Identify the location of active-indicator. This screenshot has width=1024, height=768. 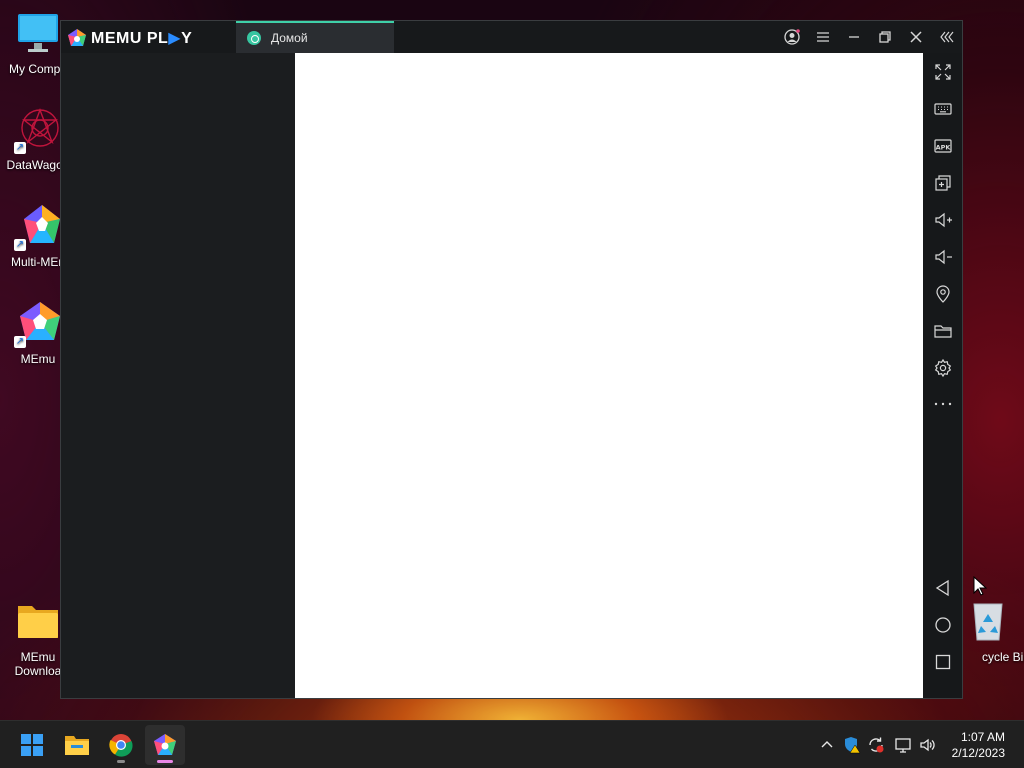
(165, 761).